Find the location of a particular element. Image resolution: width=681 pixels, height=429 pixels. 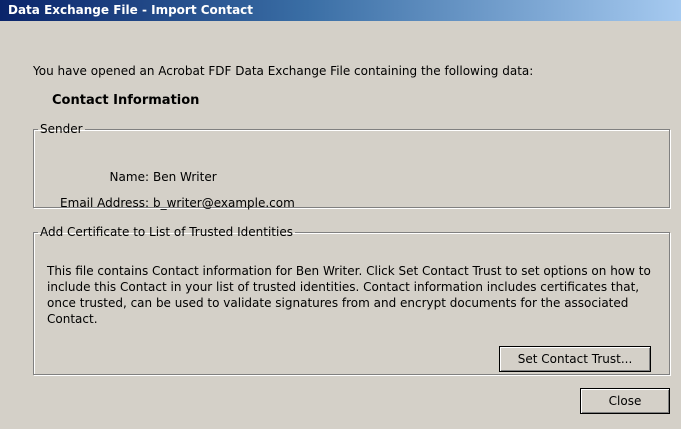

close-button: Close is located at coordinates (625, 401).